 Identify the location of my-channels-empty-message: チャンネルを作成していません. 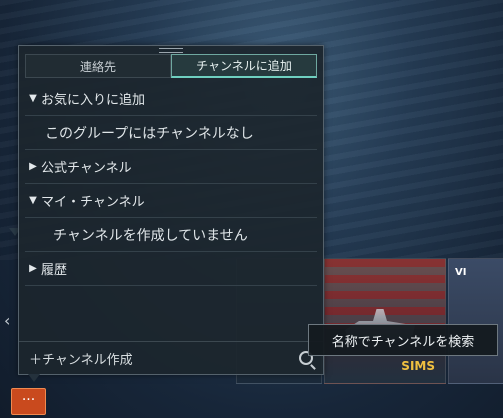
(171, 235).